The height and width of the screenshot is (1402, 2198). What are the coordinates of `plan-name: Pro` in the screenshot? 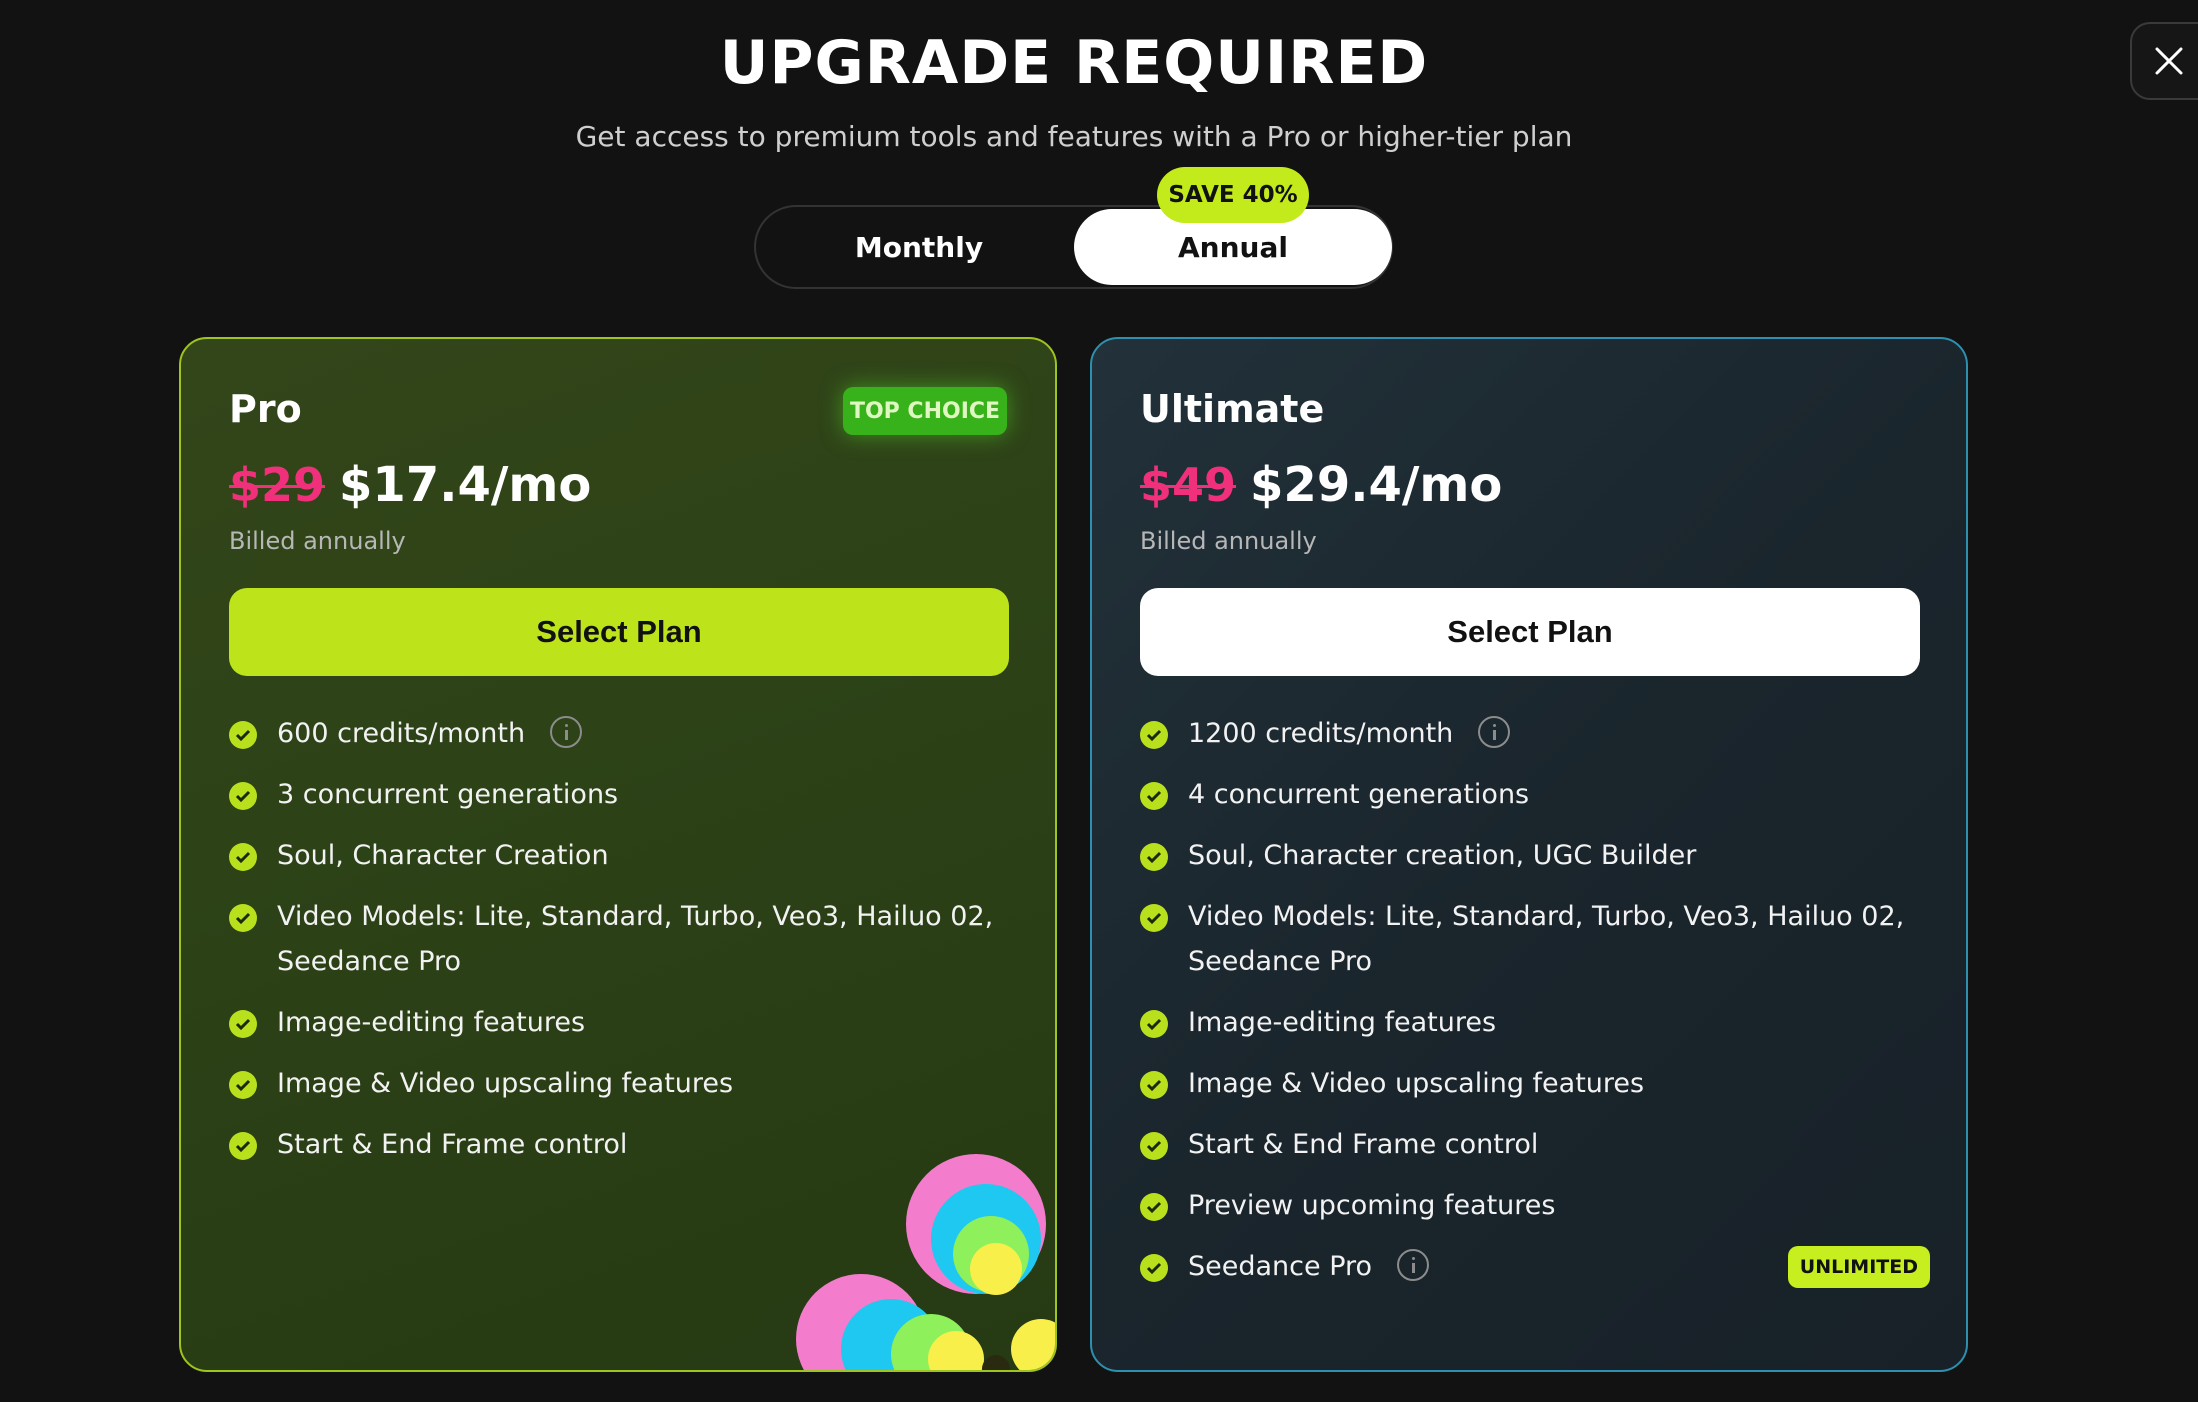 It's located at (265, 409).